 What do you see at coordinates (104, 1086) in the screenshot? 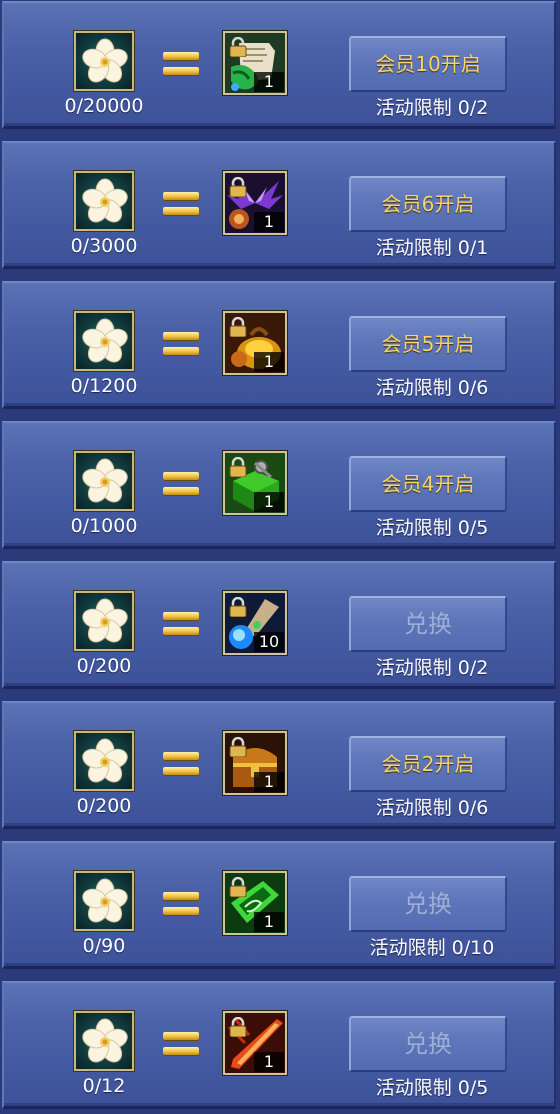
I see `cost-count: 0/12` at bounding box center [104, 1086].